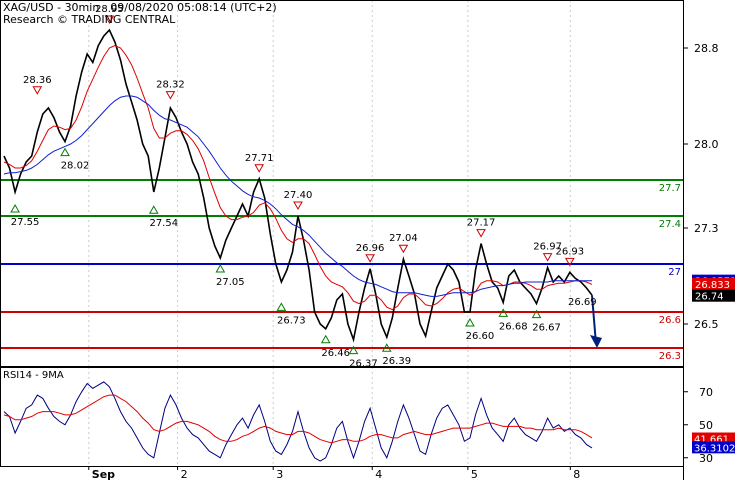 The height and width of the screenshot is (480, 735). What do you see at coordinates (576, 474) in the screenshot?
I see `x-tick-label: 8` at bounding box center [576, 474].